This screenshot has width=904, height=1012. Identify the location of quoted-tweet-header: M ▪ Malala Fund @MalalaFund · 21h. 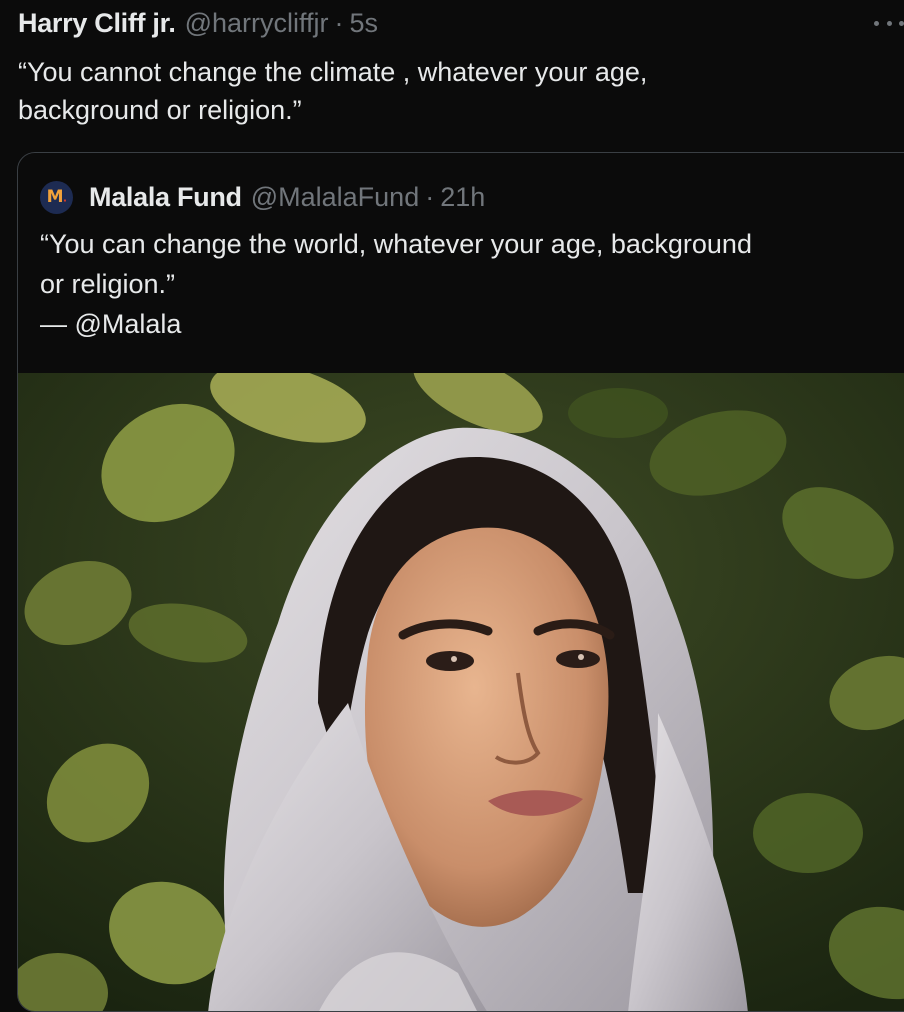
(262, 197).